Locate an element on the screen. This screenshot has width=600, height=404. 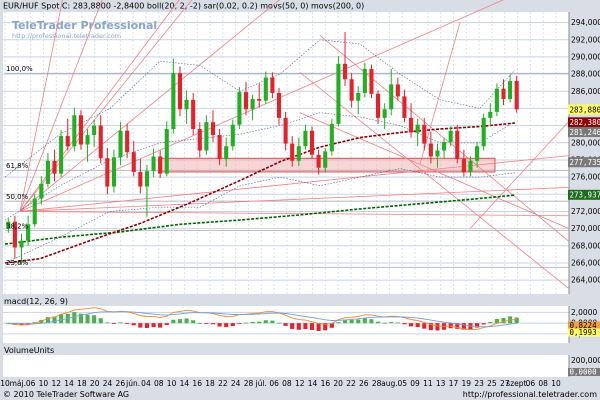
x-tick-label: 08 is located at coordinates (287, 383).